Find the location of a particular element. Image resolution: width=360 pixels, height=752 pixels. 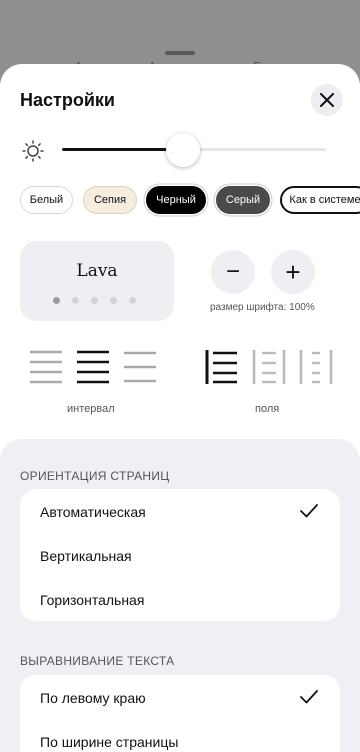

orientation-section-title: ОРИЕНТАЦИЯ СТРАНИЦ is located at coordinates (95, 476).